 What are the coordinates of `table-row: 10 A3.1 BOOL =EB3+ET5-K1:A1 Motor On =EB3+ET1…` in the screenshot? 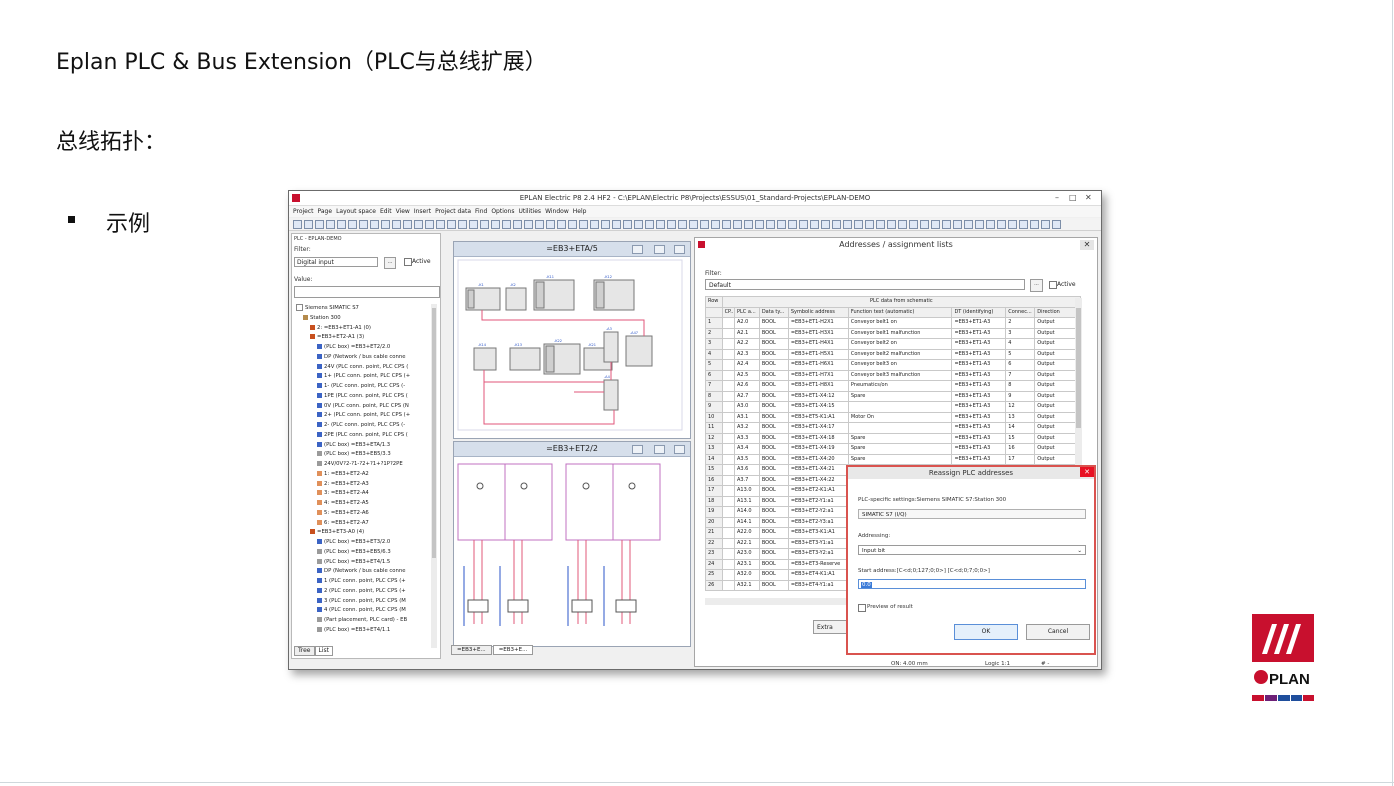 It's located at (893, 417).